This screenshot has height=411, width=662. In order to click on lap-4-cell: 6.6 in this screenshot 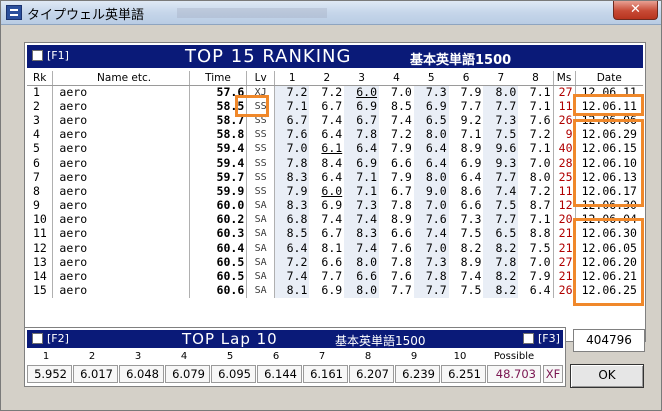, I will do `click(401, 233)`.